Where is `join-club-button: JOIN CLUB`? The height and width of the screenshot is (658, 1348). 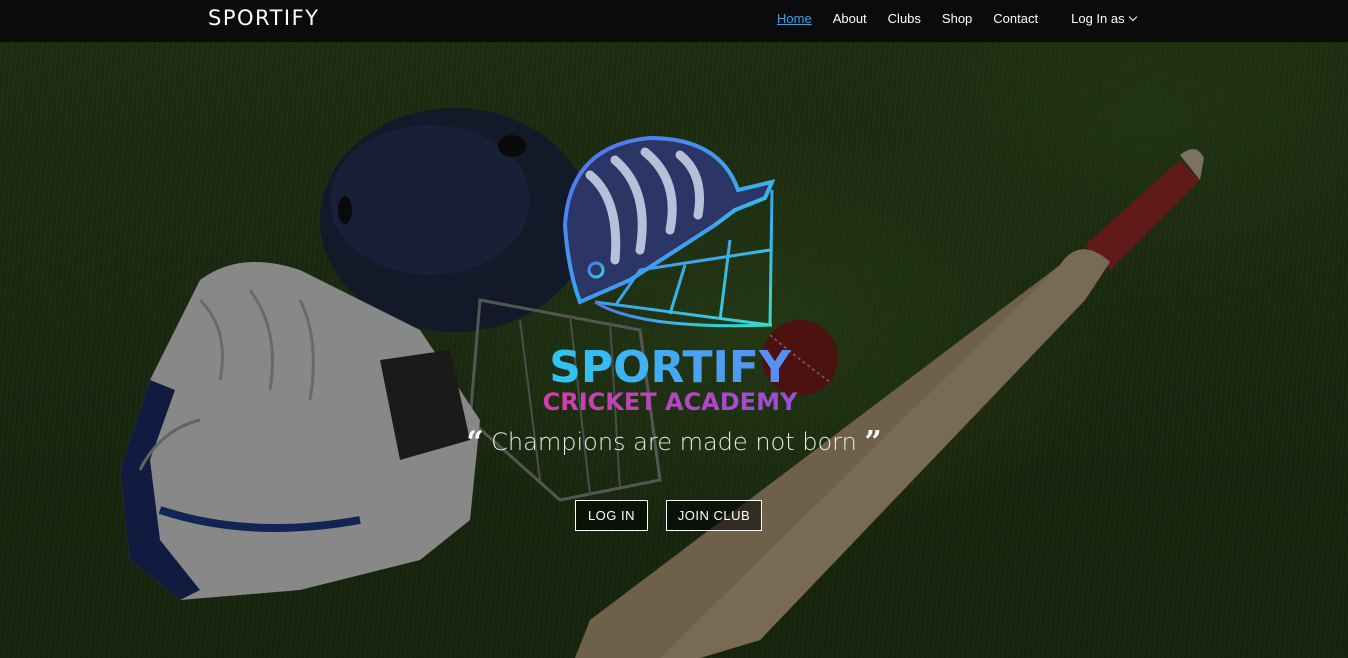 join-club-button: JOIN CLUB is located at coordinates (714, 515).